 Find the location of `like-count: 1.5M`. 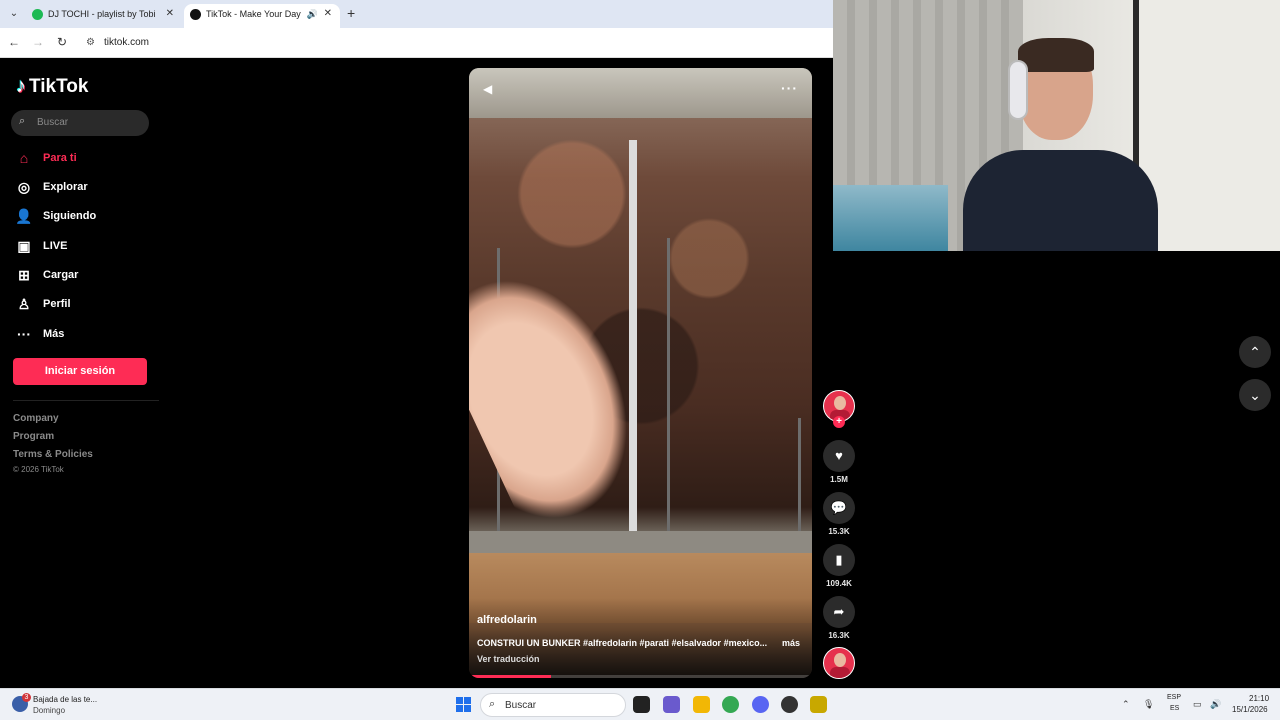

like-count: 1.5M is located at coordinates (839, 479).